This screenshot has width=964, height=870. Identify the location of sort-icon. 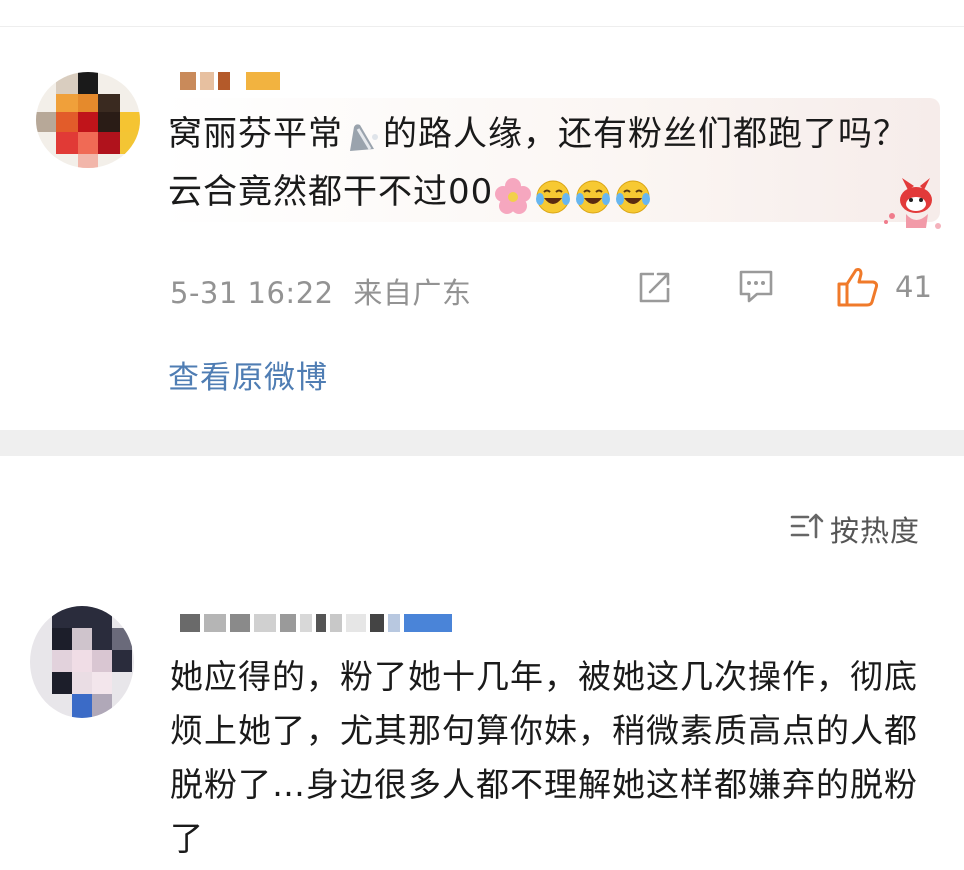
(807, 529).